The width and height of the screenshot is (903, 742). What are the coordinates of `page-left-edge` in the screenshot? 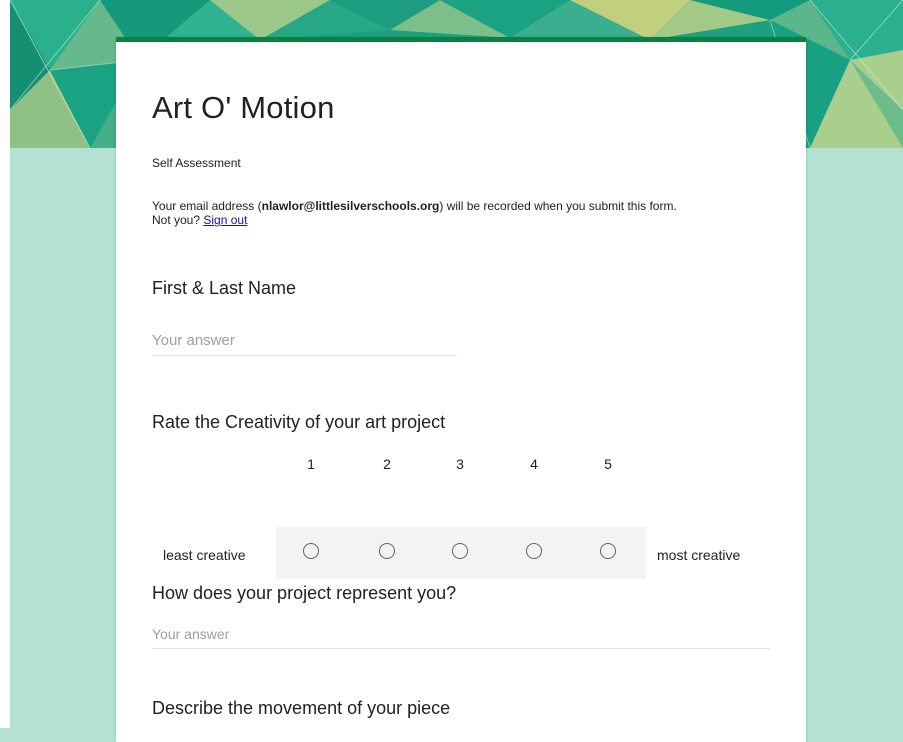 It's located at (5, 364).